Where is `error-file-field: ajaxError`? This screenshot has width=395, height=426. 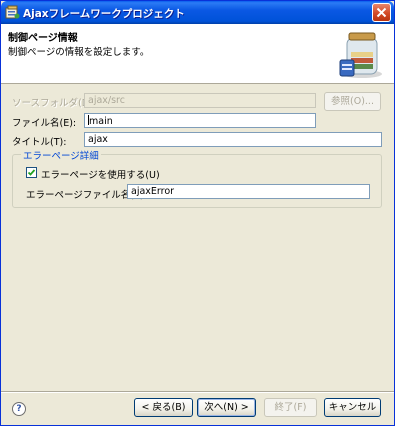
error-file-field: ajaxError is located at coordinates (248, 191).